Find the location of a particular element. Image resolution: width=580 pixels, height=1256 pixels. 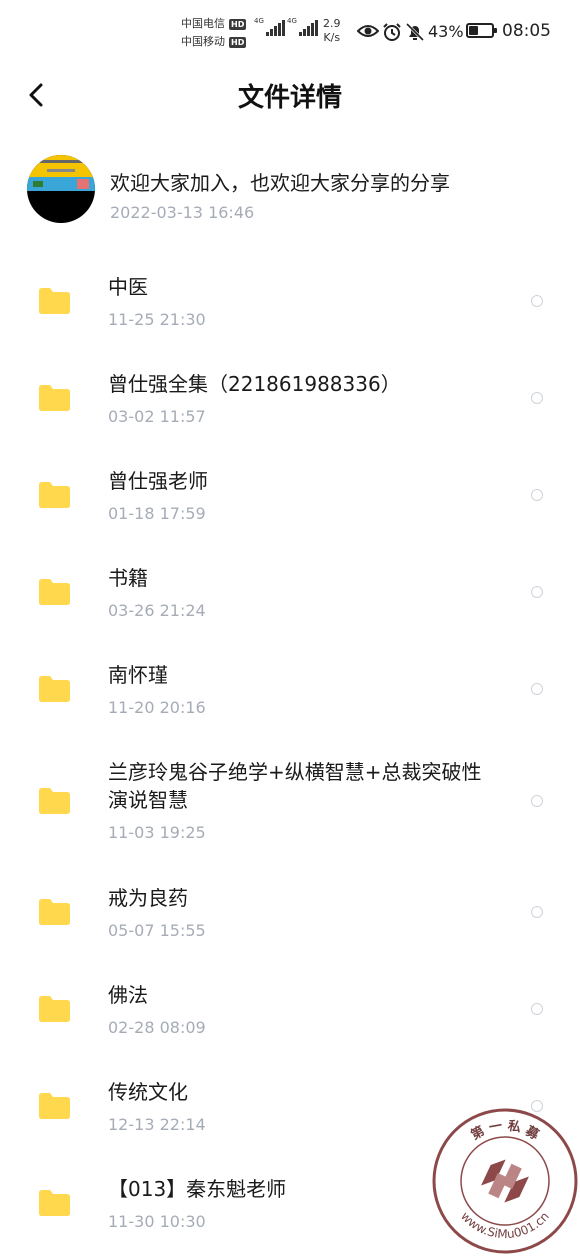

file-item-6: 兰彦玲鬼谷子绝学+纵横智慧+总裁突破性演说智慧 11-03 19:25 is located at coordinates (290, 800).